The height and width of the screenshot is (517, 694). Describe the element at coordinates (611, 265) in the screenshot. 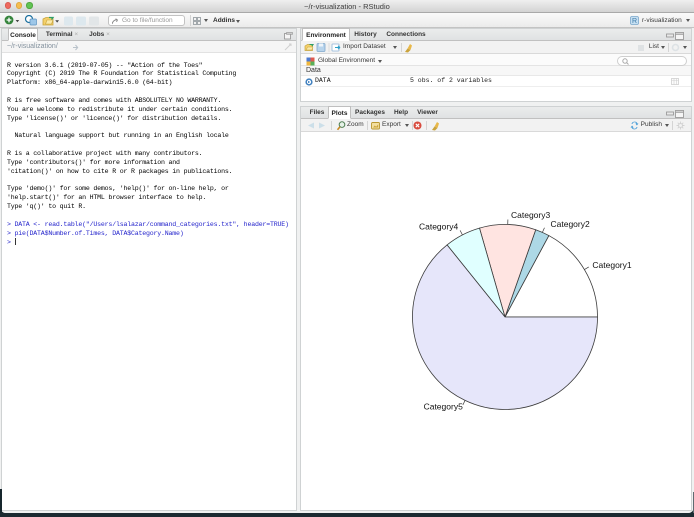

I see `svg-text: Category1` at that location.